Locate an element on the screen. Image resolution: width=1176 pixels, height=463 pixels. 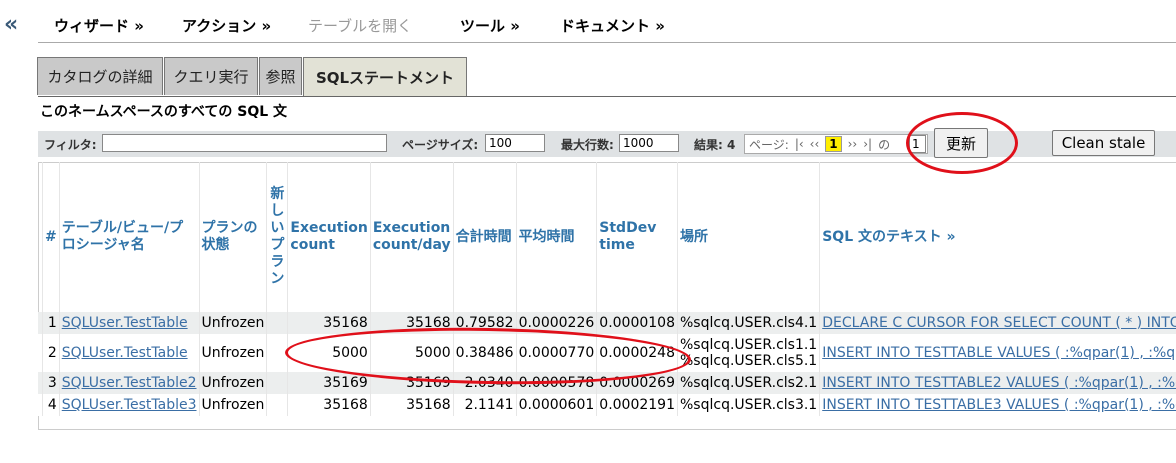
pager-page-input is located at coordinates (917, 144).